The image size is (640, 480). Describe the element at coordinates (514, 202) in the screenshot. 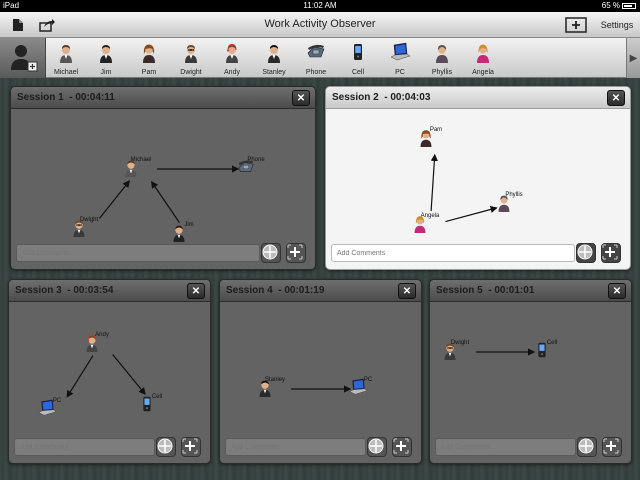

I see `graph-node-phyllis: Phyllis` at that location.